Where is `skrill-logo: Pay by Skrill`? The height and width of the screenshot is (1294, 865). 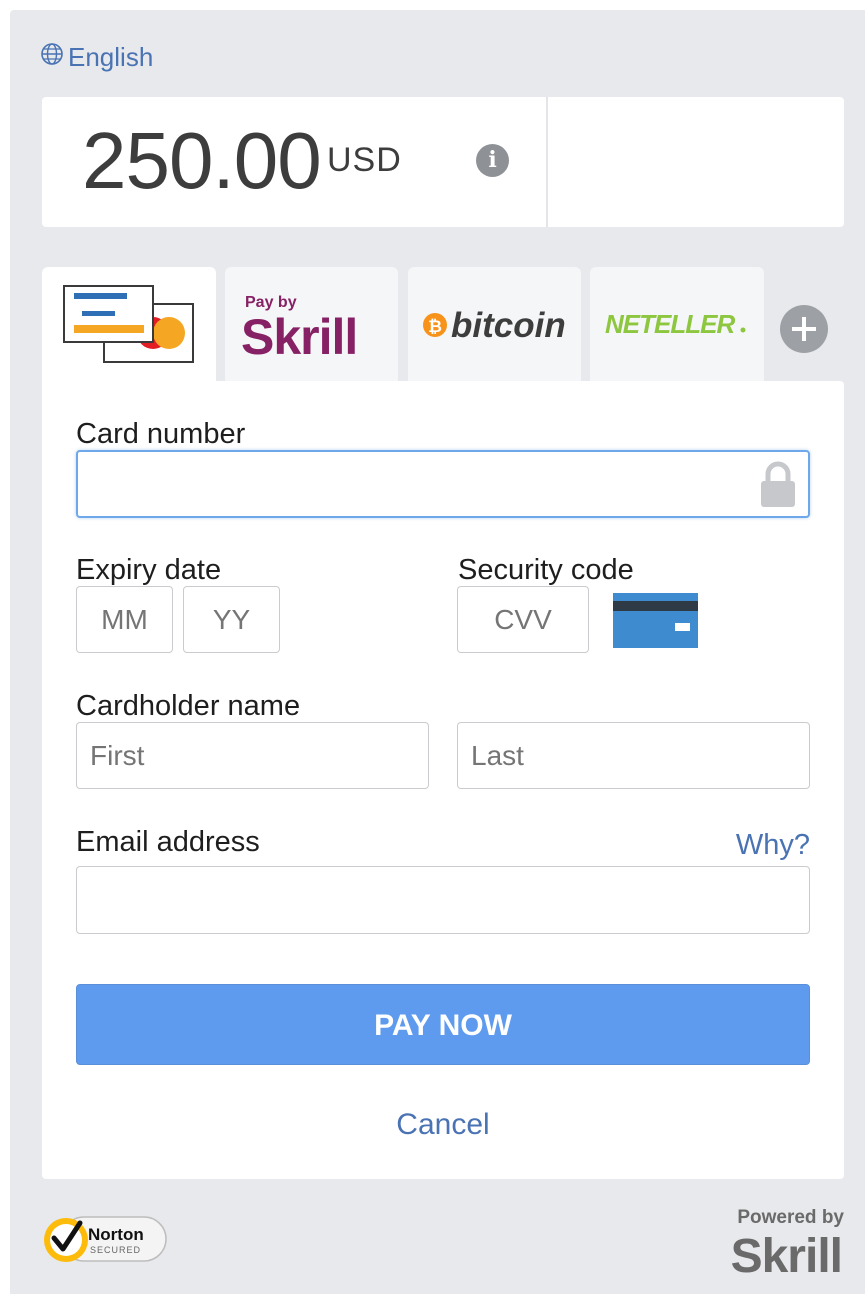 skrill-logo: Pay by Skrill is located at coordinates (299, 329).